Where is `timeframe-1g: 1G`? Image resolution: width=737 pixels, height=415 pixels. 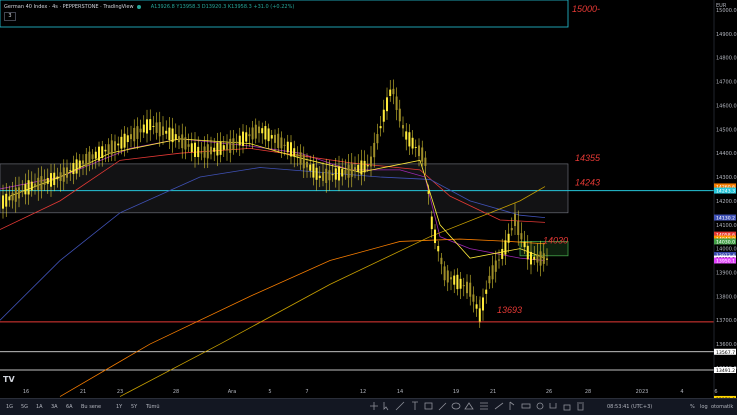 timeframe-1g: 1G is located at coordinates (9, 407).